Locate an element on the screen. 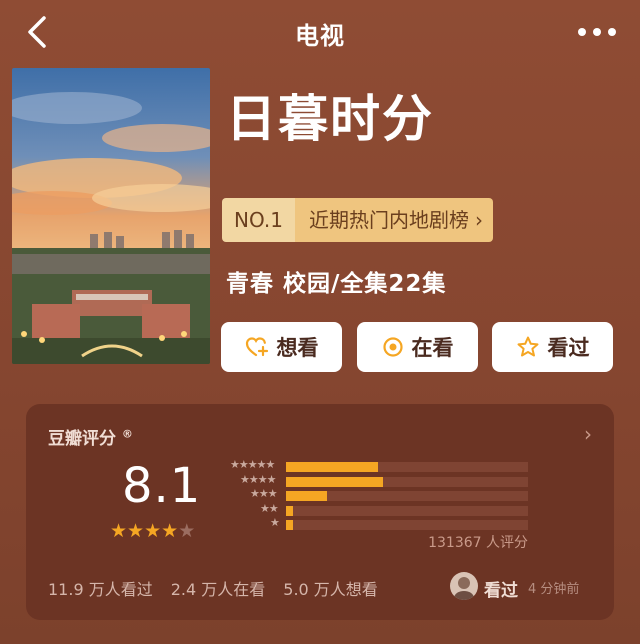 This screenshot has width=640, height=644. watching-button: 在看 is located at coordinates (417, 347).